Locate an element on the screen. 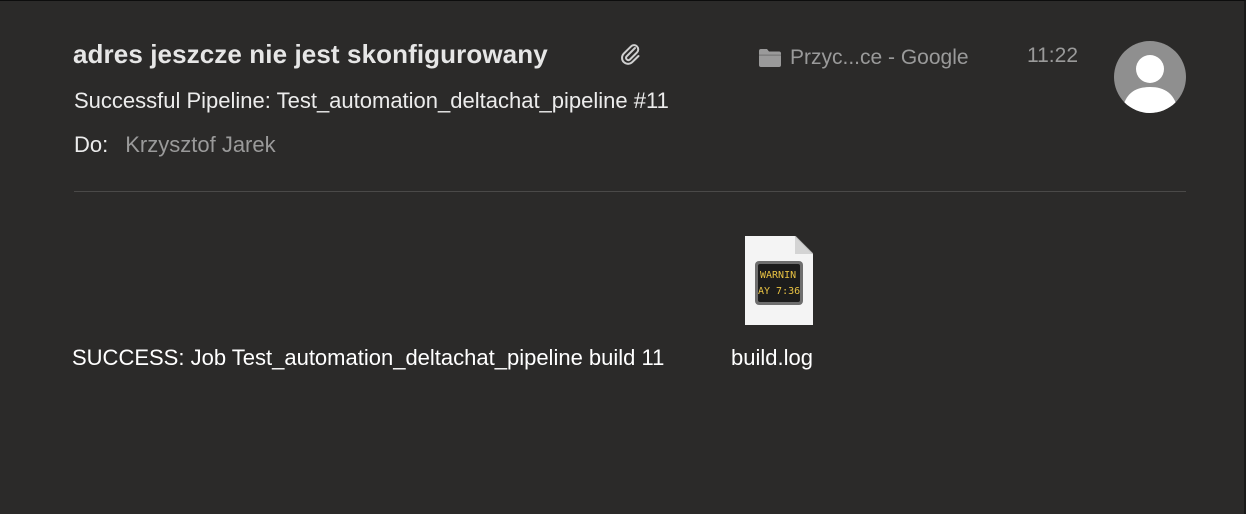 This screenshot has height=514, width=1246. paperclip-icon is located at coordinates (630, 54).